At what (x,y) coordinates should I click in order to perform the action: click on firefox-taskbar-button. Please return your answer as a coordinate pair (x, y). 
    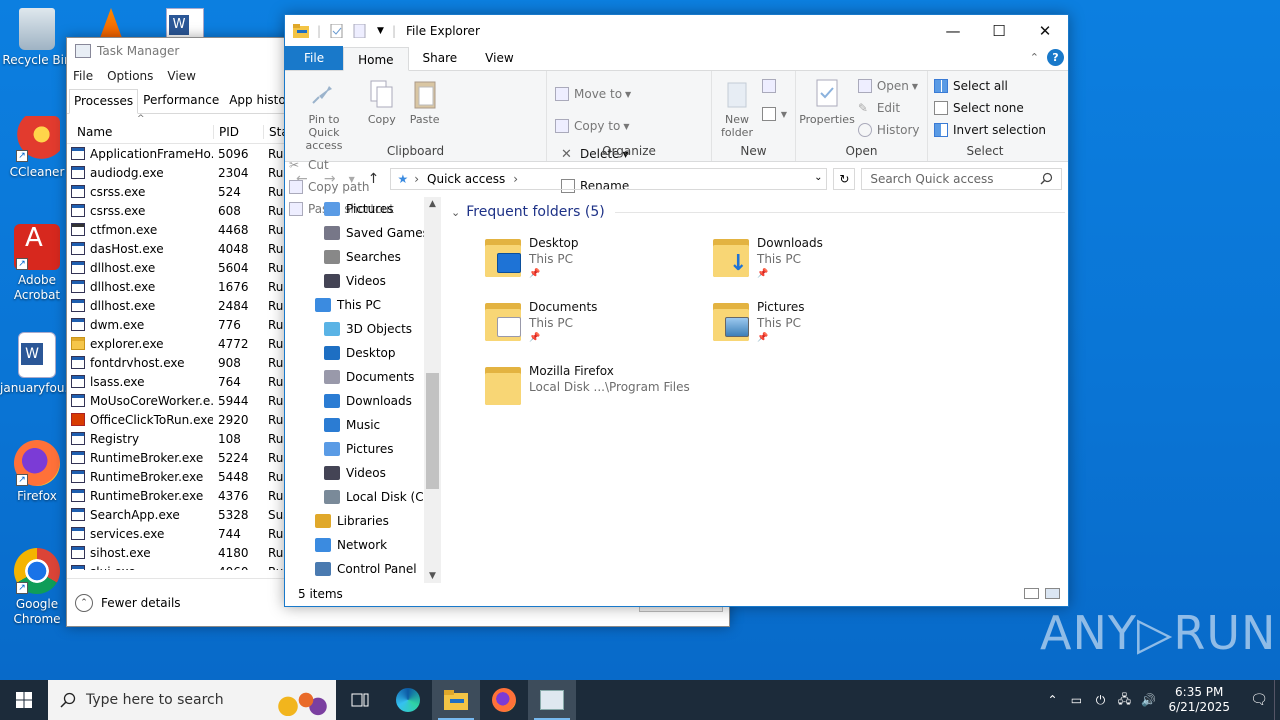
    Looking at the image, I should click on (504, 700).